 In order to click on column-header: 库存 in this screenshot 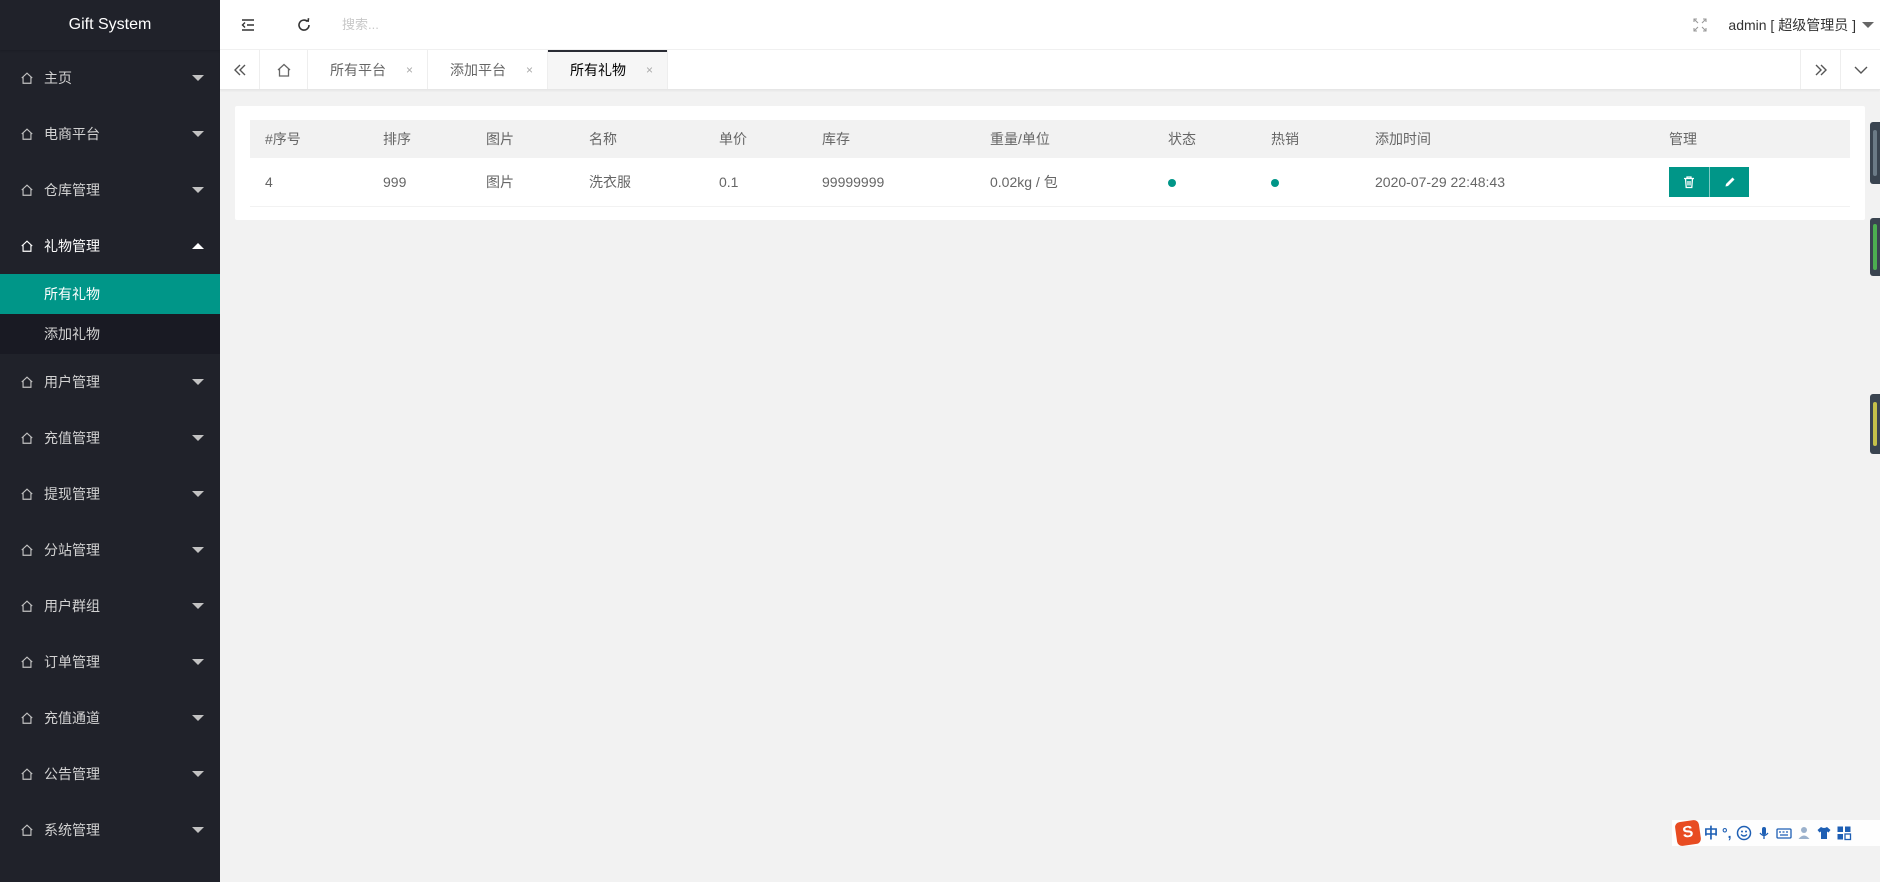, I will do `click(891, 139)`.